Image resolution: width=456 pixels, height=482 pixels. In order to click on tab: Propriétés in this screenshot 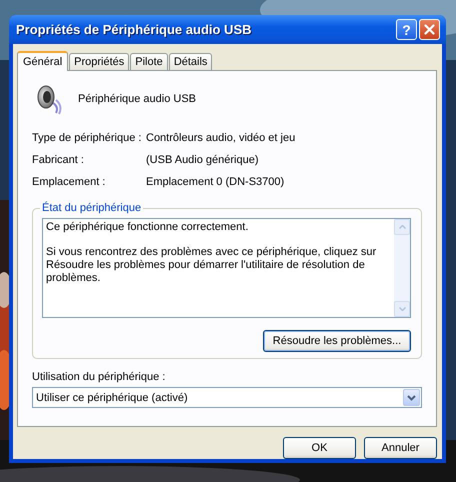, I will do `click(99, 61)`.